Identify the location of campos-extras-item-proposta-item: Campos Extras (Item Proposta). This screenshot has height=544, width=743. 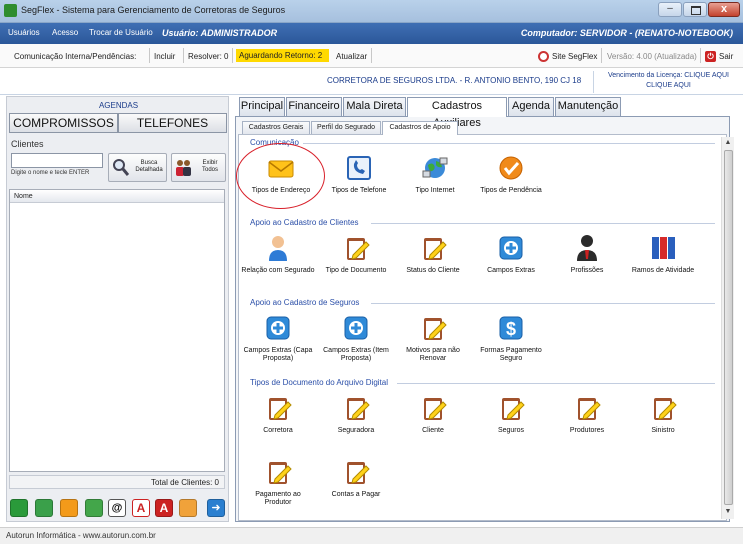
(356, 338).